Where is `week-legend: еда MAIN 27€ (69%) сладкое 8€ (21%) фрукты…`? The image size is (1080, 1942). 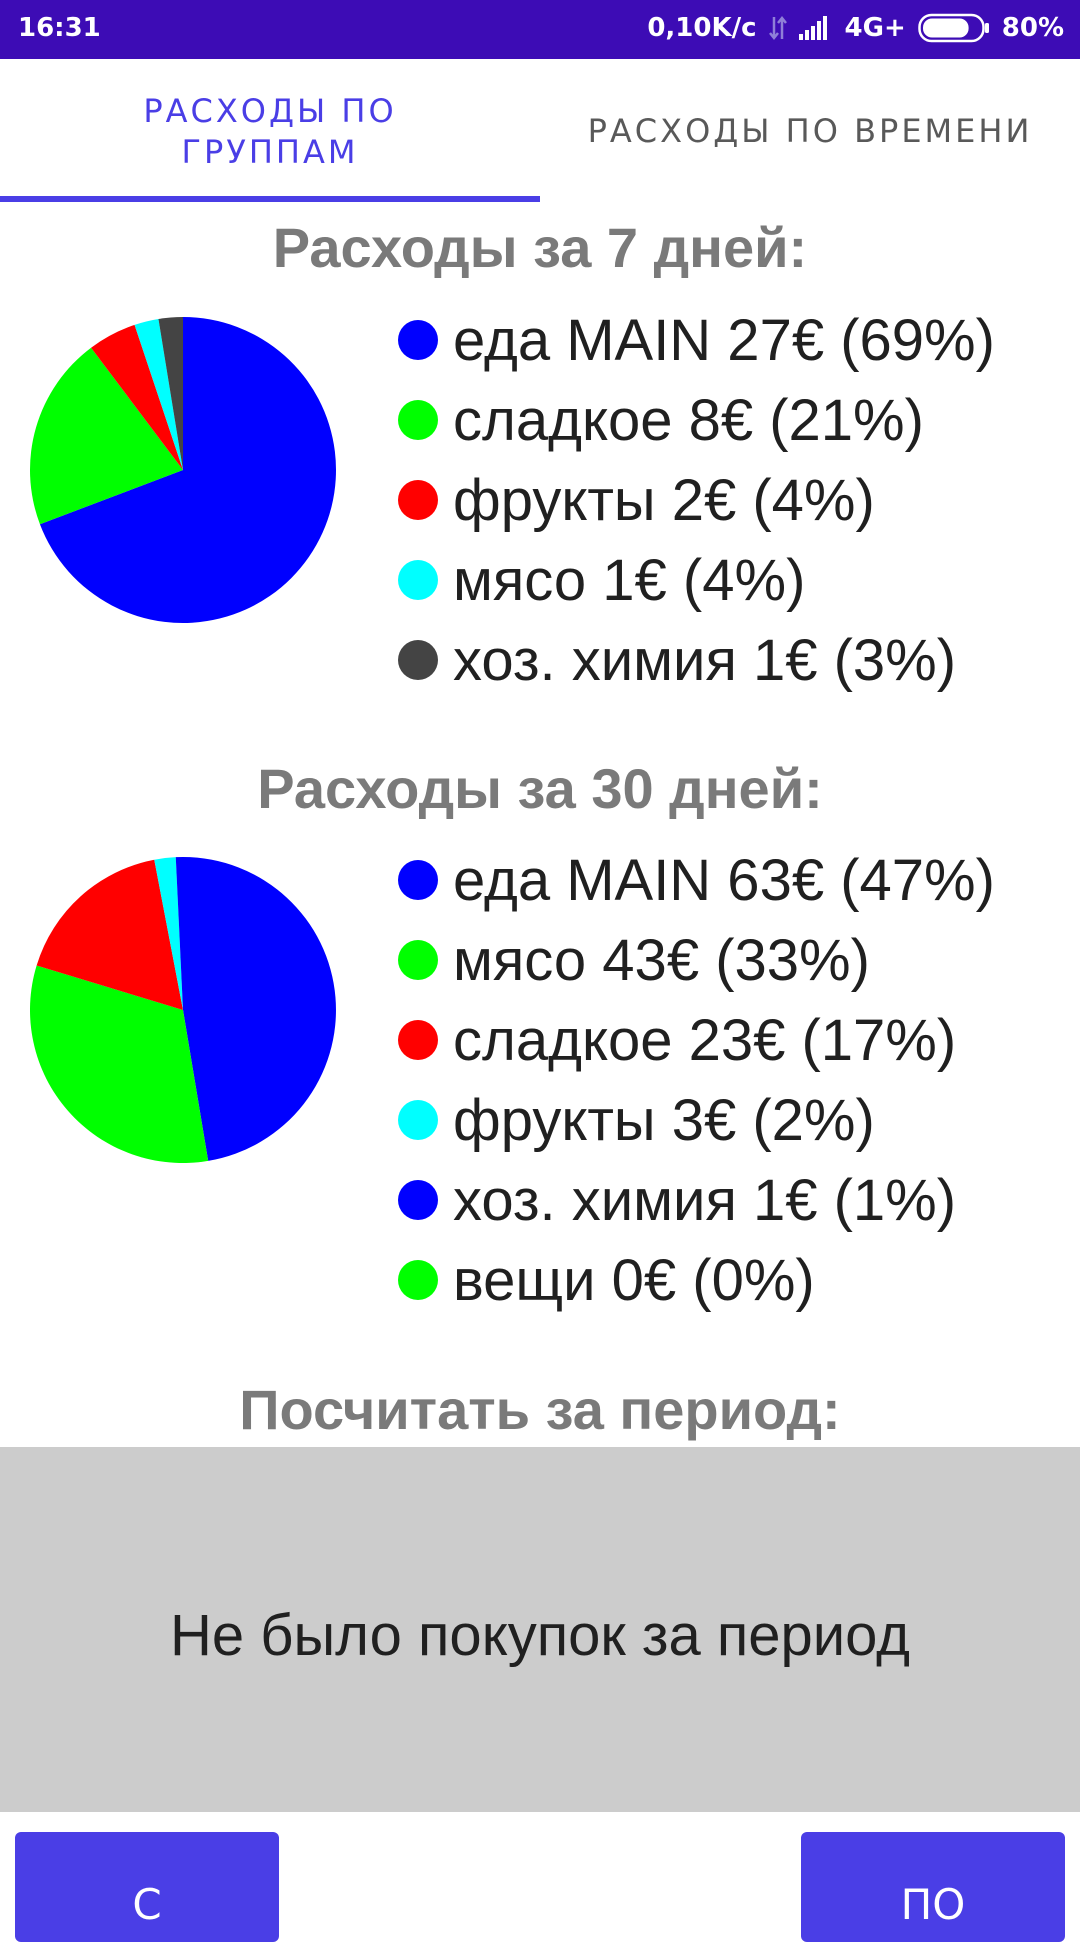
week-legend: еда MAIN 27€ (69%) сладкое 8€ (21%) фрукты… is located at coordinates (696, 500).